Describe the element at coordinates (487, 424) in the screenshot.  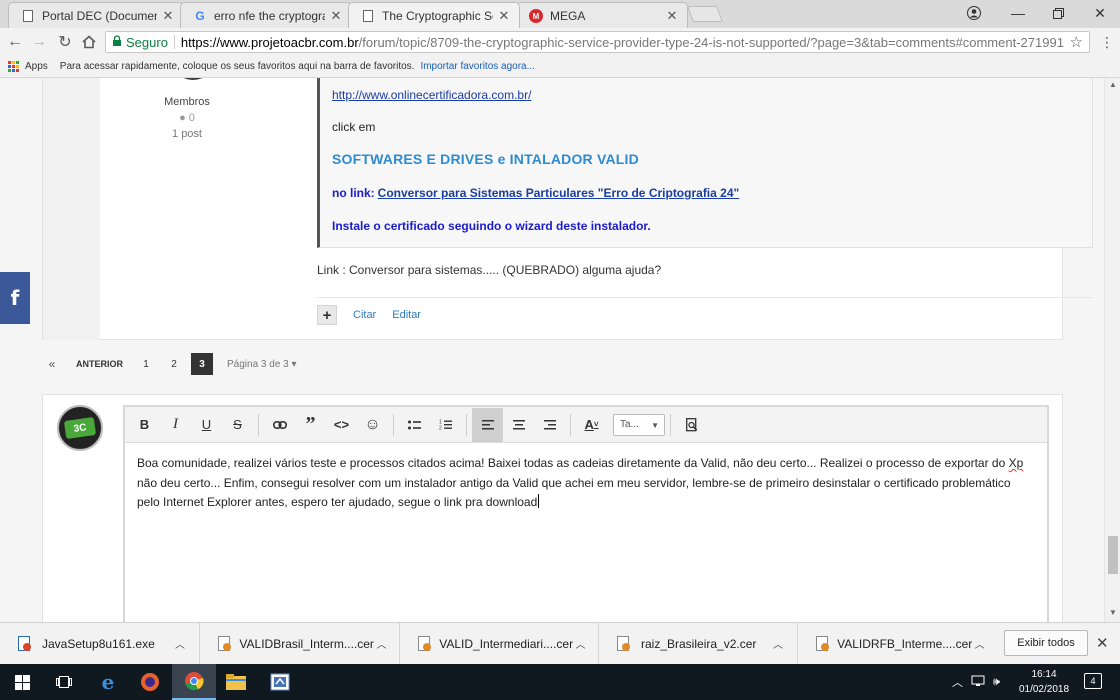
I see `align-left-icon` at that location.